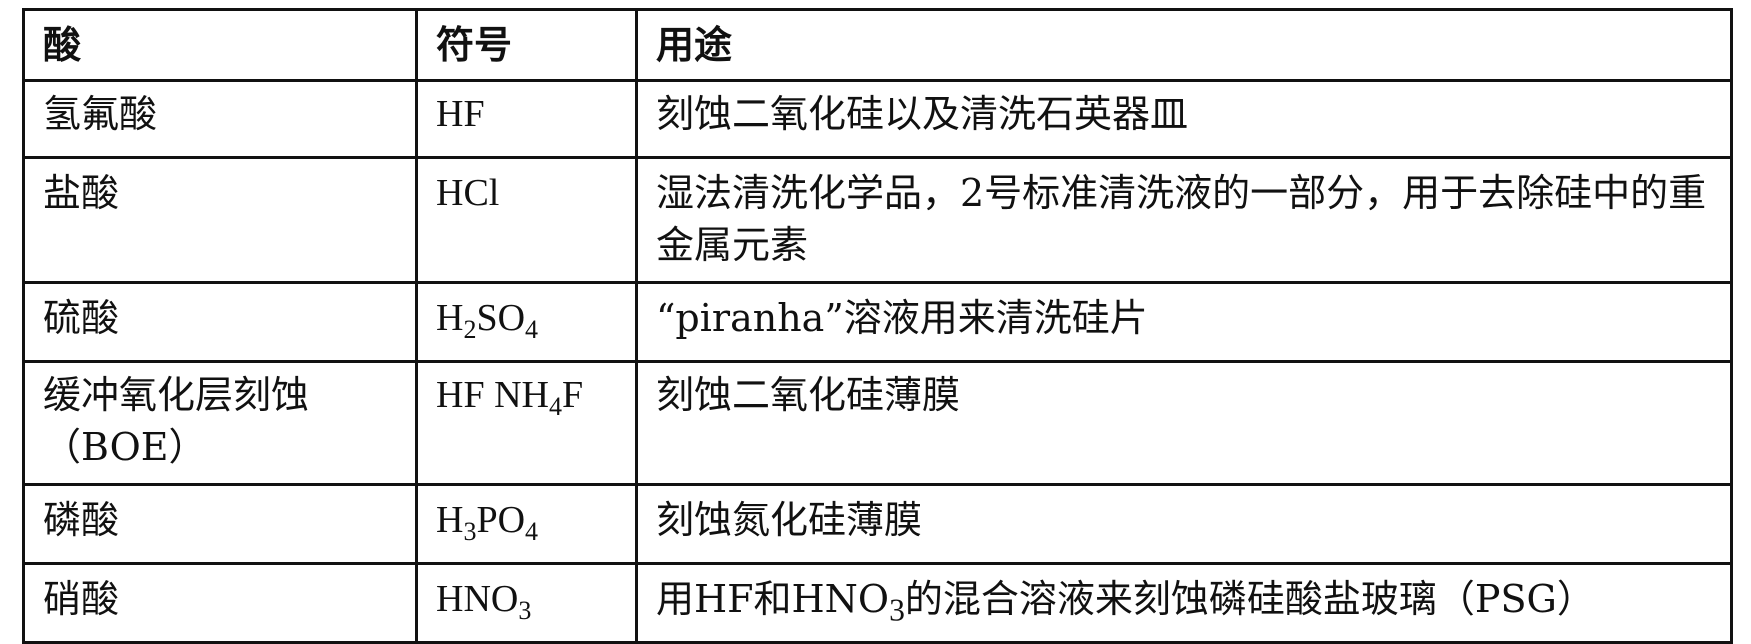 This screenshot has width=1751, height=644. I want to click on formula-main: F, so click(572, 395).